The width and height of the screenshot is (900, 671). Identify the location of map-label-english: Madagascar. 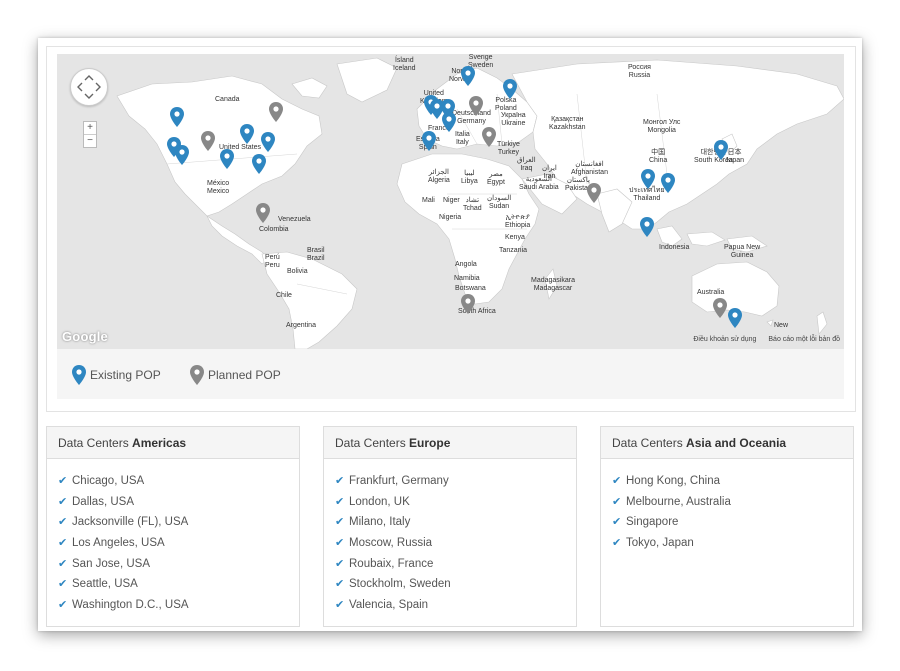
(553, 288).